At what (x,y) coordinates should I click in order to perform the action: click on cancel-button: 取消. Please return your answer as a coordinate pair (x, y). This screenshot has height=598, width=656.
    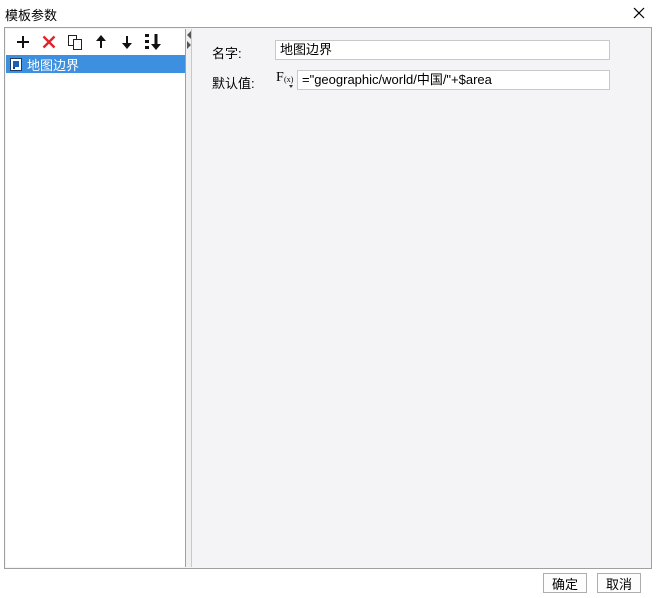
    Looking at the image, I should click on (619, 583).